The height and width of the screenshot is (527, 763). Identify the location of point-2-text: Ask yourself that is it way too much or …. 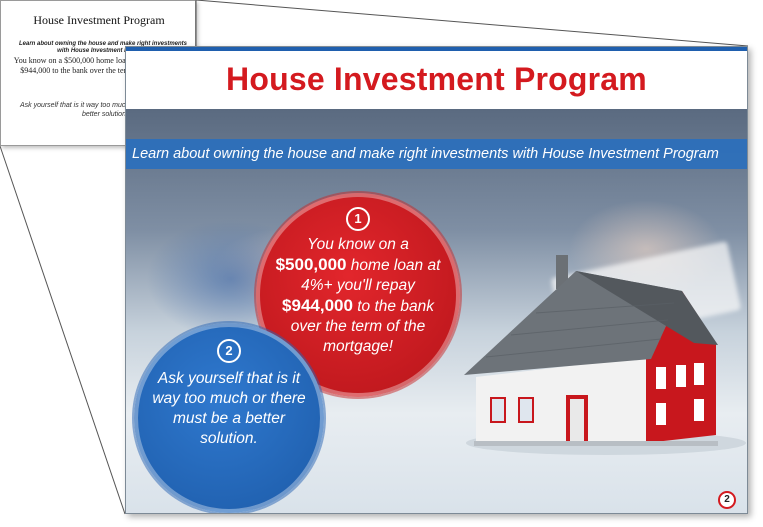
(229, 408).